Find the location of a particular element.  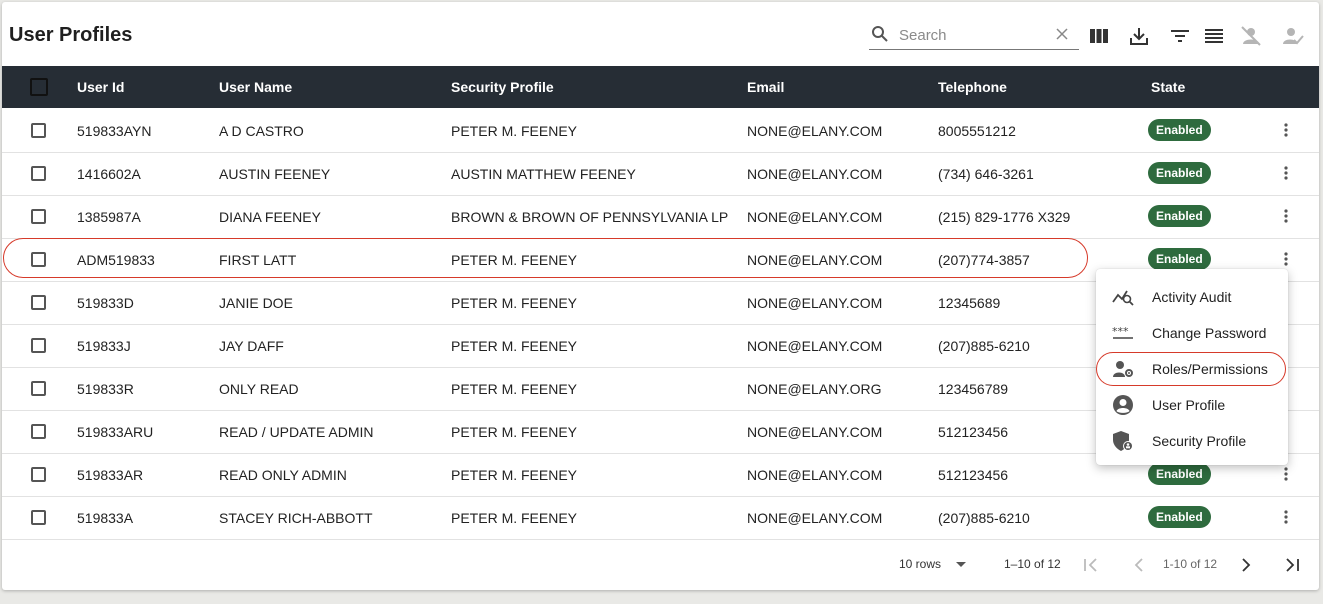

chevron-down-icon is located at coordinates (961, 565).